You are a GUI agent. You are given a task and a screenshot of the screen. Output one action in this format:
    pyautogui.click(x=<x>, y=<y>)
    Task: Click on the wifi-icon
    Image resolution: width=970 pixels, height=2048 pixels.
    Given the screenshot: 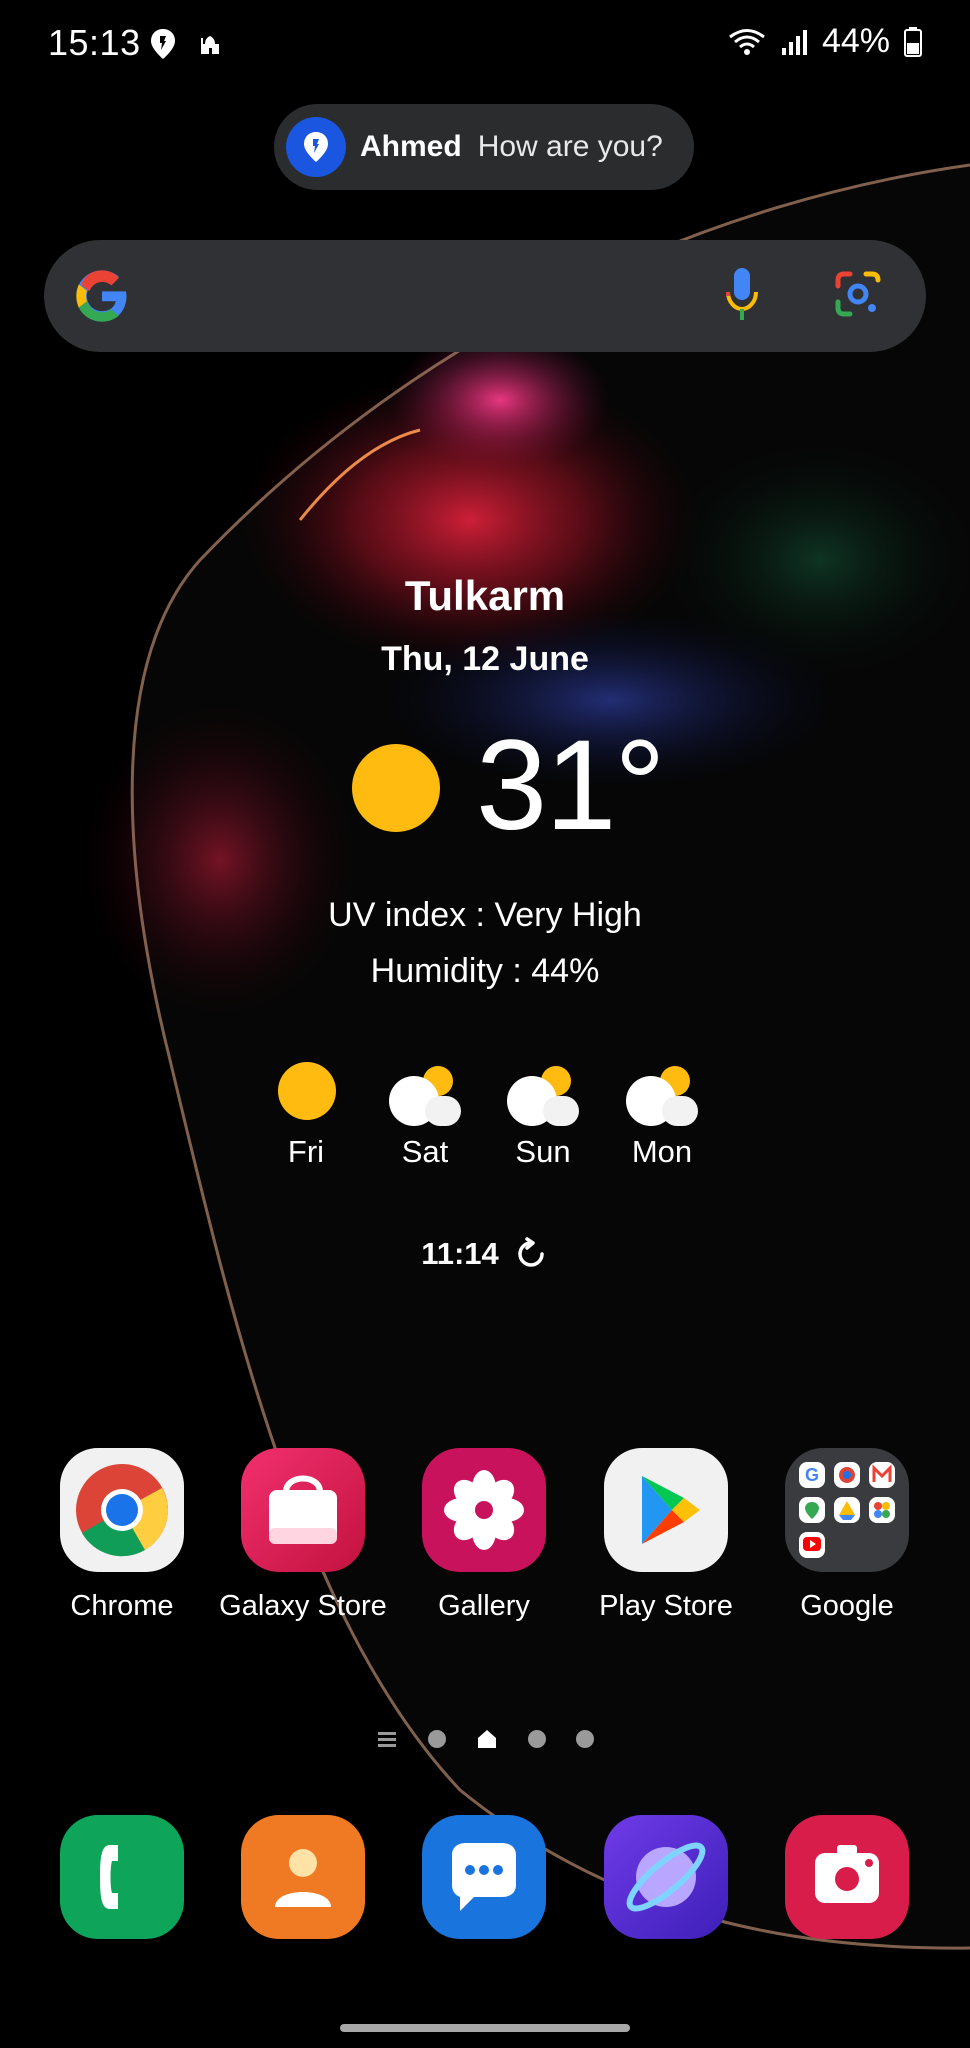 What is the action you would take?
    pyautogui.click(x=747, y=41)
    